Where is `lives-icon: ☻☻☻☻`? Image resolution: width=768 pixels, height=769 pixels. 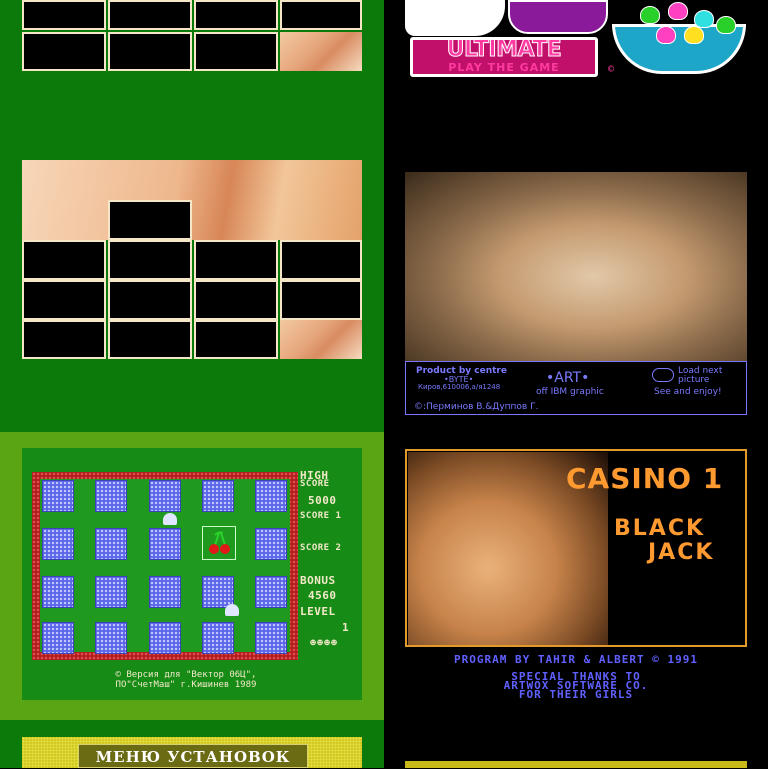 lives-icon: ☻☻☻☻ is located at coordinates (324, 643).